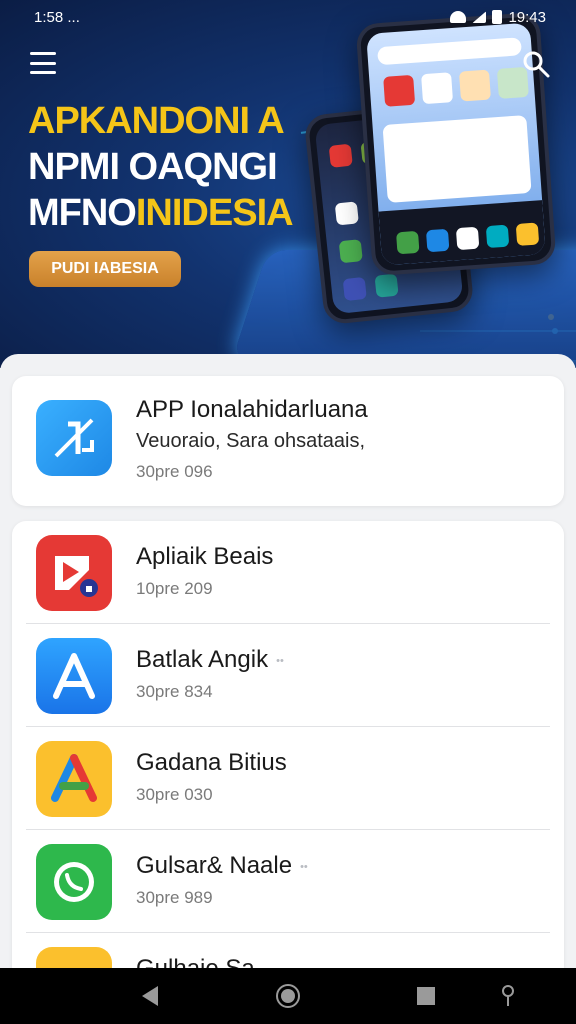  I want to click on app-name: Batlak Angik ••, so click(210, 659).